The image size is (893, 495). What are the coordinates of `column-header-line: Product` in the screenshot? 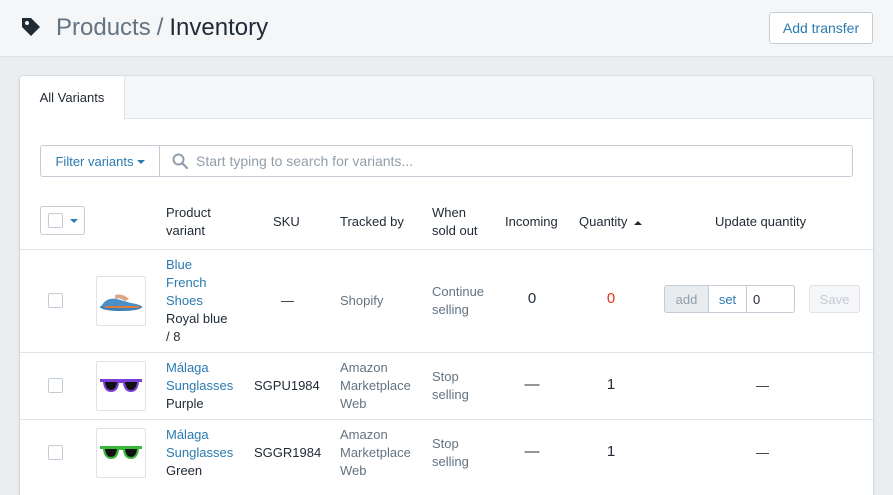 It's located at (188, 212).